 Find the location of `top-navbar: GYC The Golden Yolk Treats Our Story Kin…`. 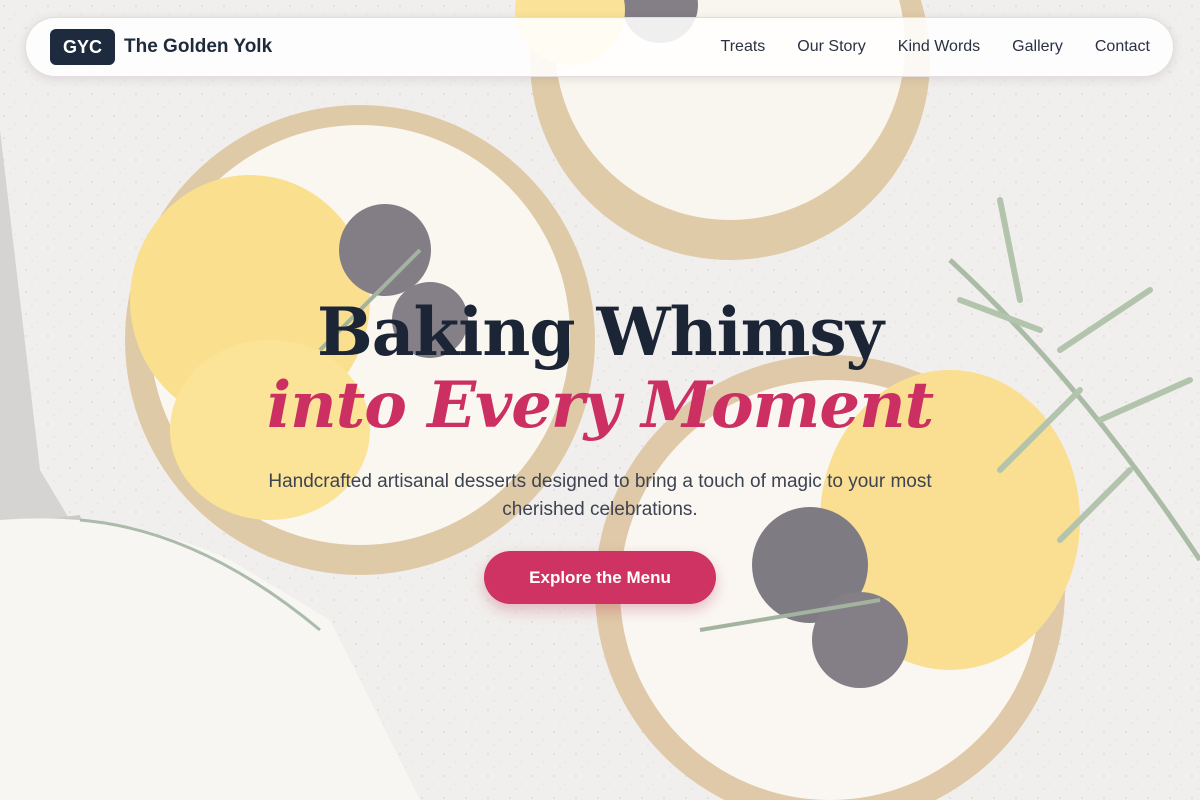

top-navbar: GYC The Golden Yolk Treats Our Story Kin… is located at coordinates (599, 47).